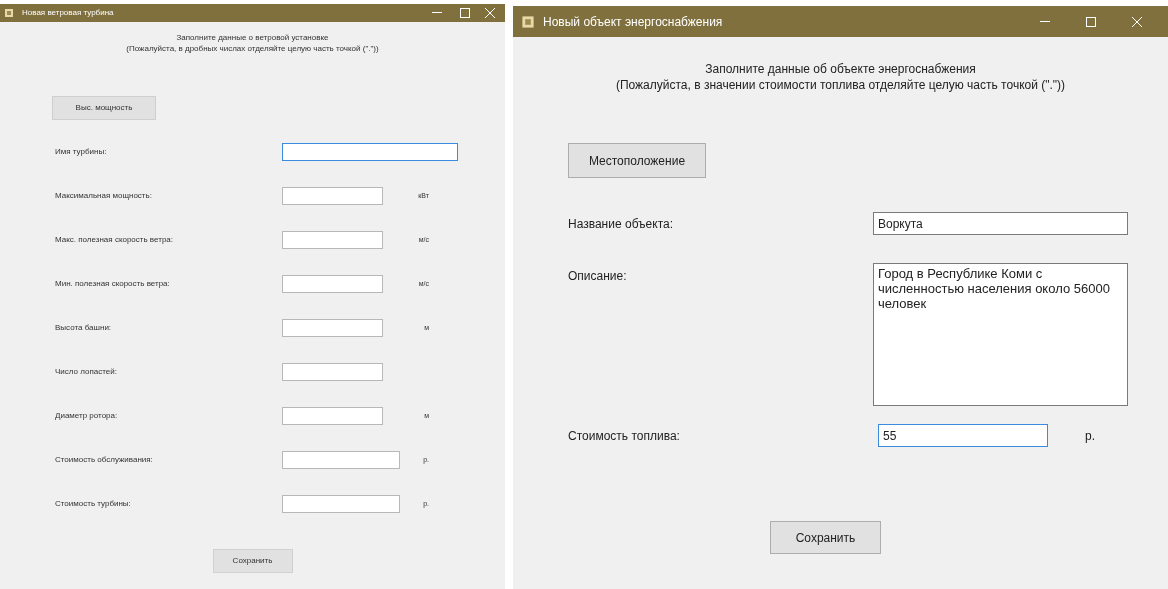  I want to click on field-label: Стоимость обслуживания:, so click(104, 460).